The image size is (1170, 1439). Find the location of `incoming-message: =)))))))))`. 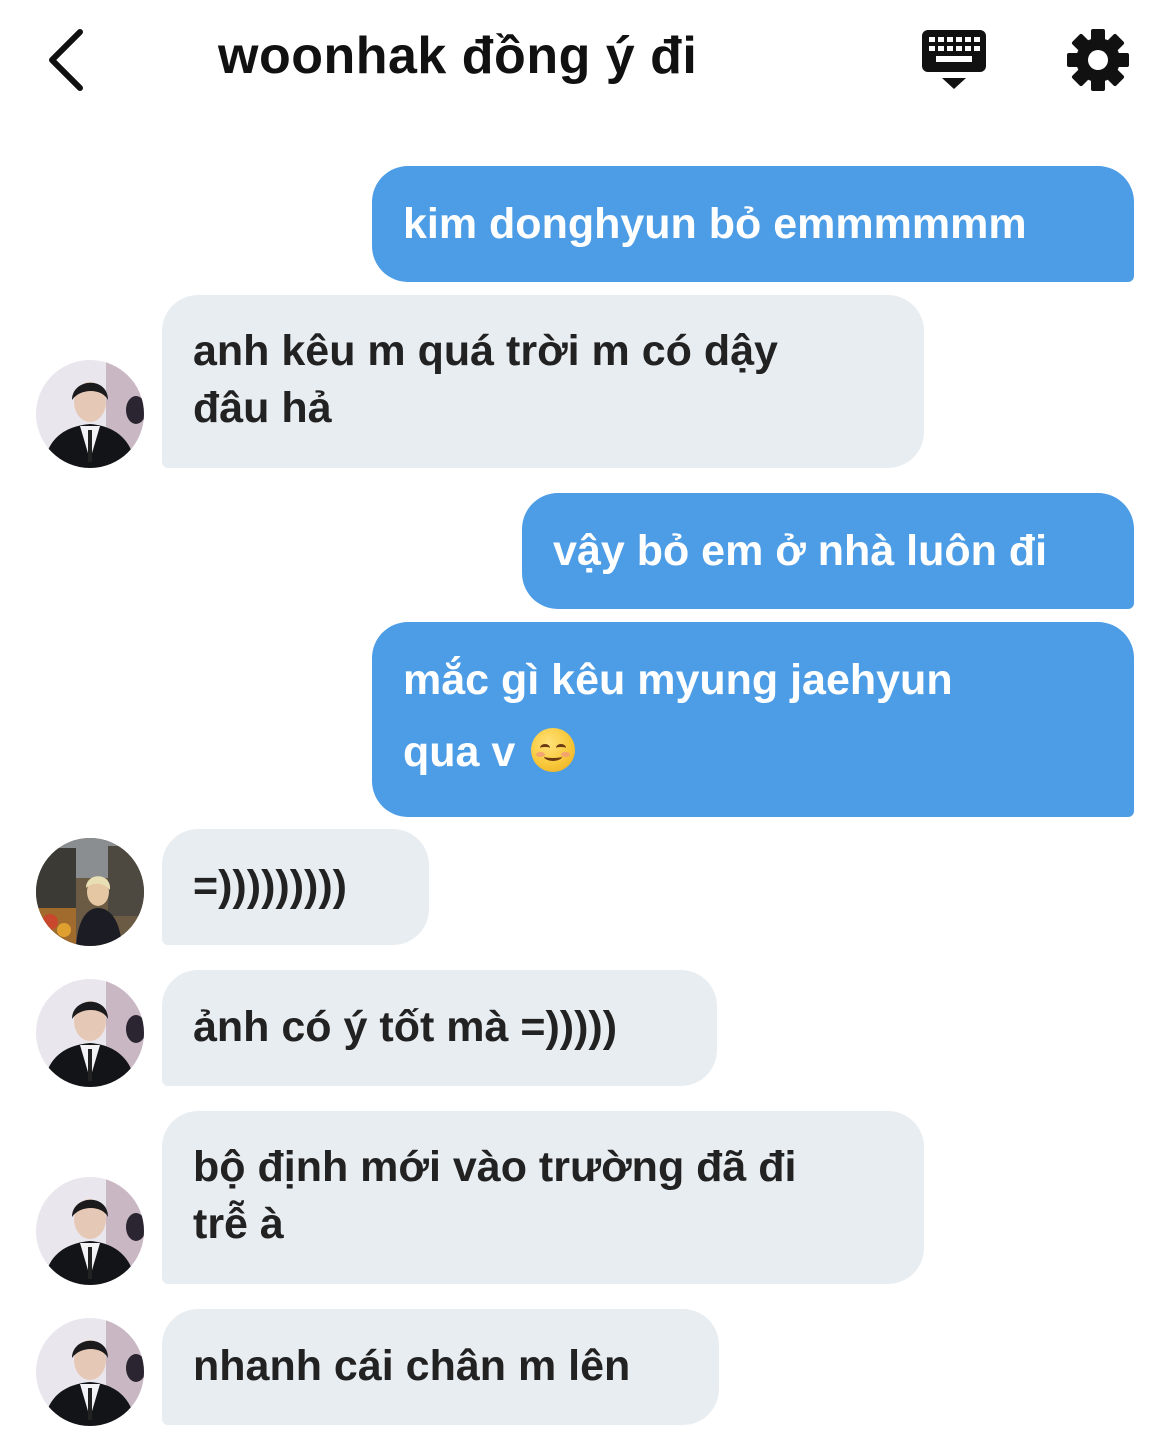

incoming-message: =))))))))) is located at coordinates (295, 887).